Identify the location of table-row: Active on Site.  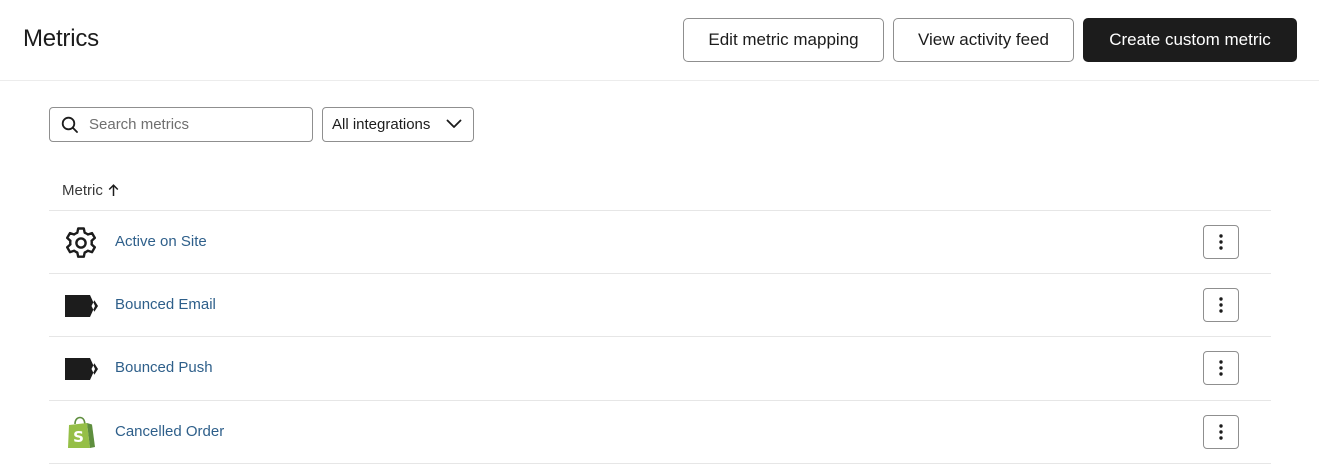
(660, 242).